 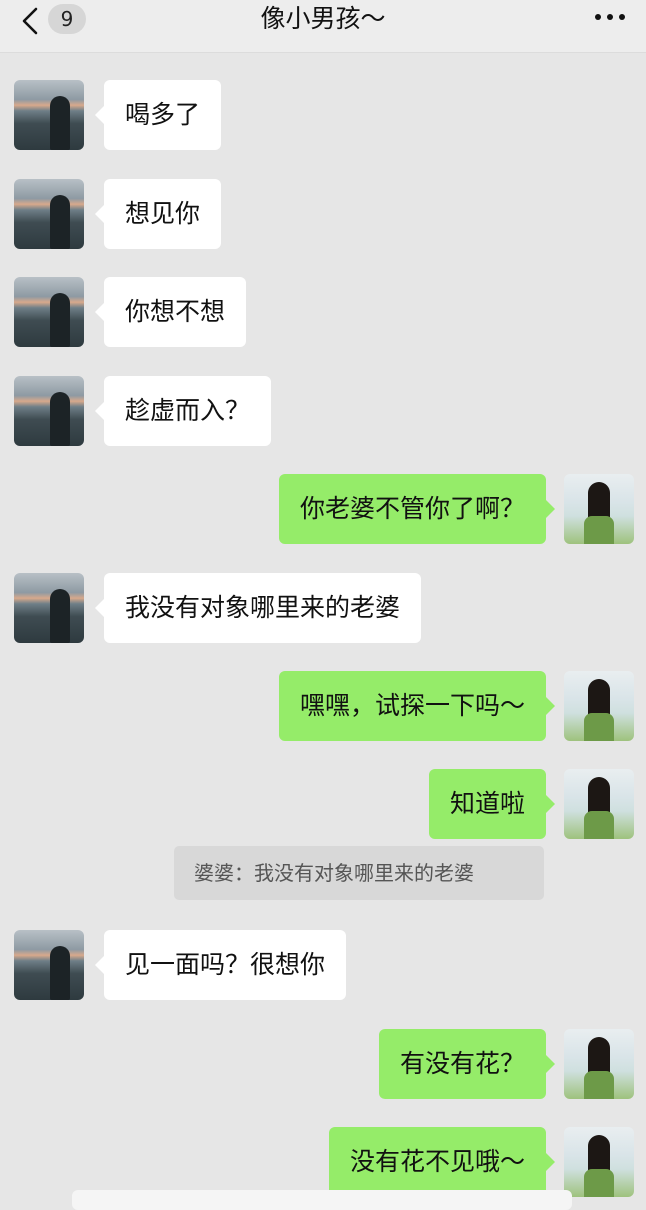 I want to click on sent-bubble: 有没有花？, so click(x=467, y=1064).